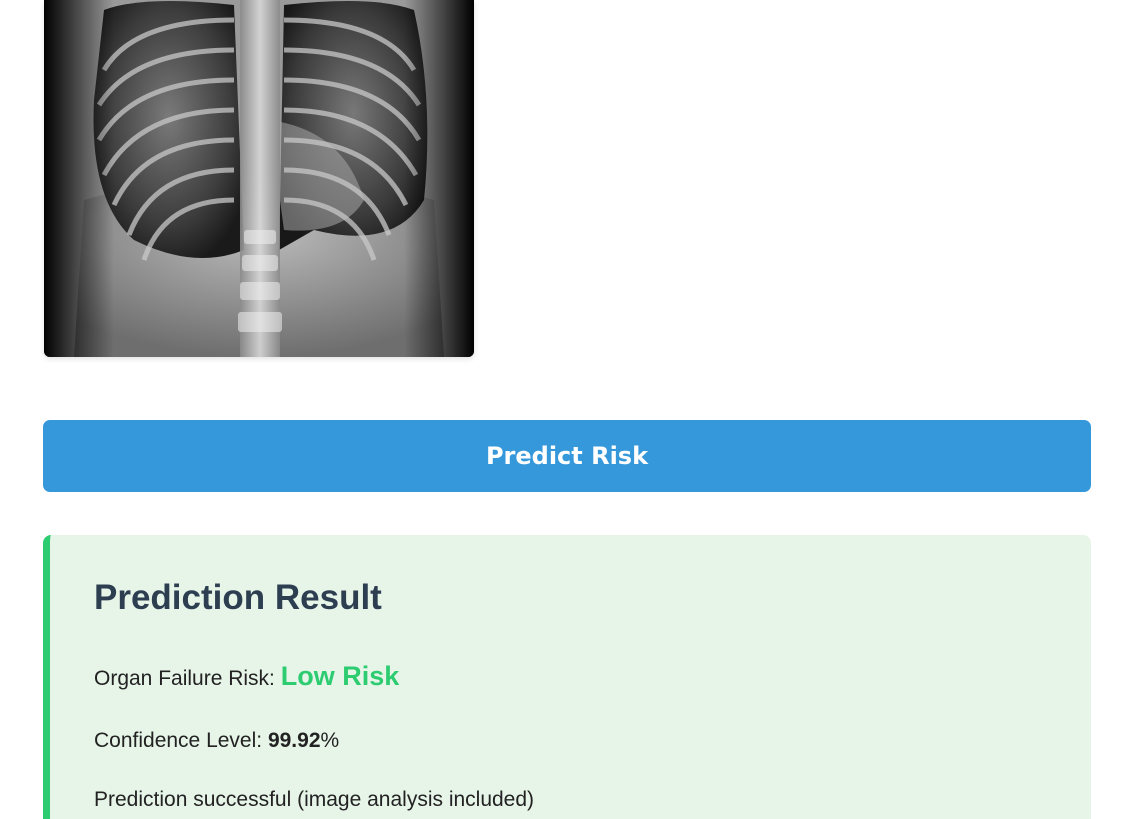  I want to click on predict-risk-button: Predict Risk, so click(567, 456).